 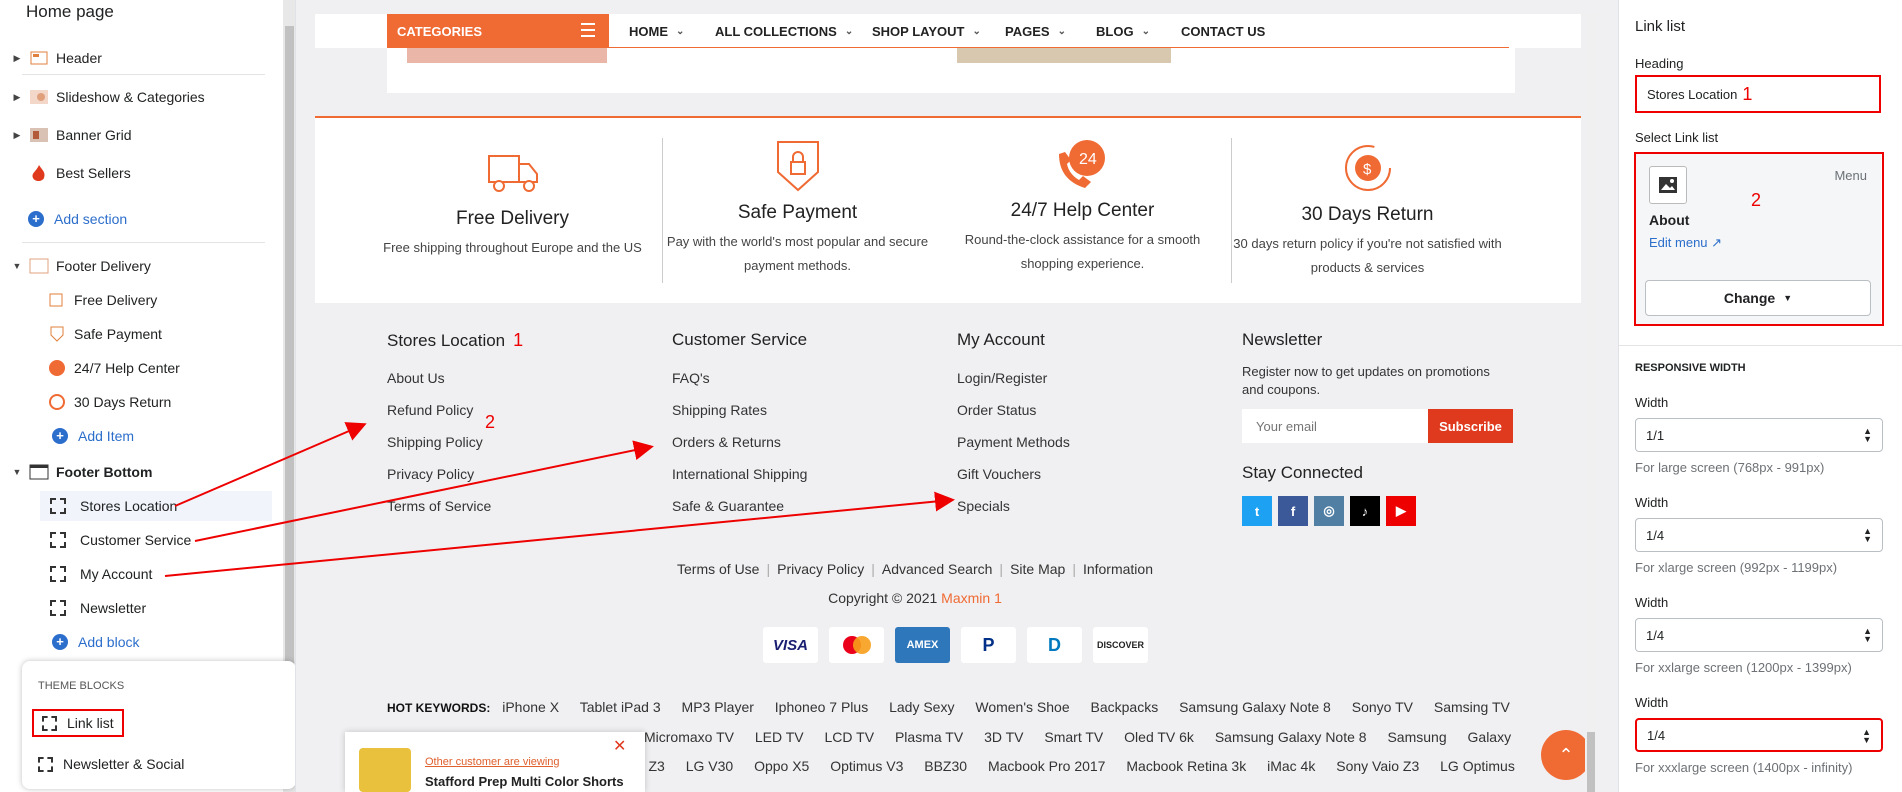 I want to click on fire-icon, so click(x=39, y=173).